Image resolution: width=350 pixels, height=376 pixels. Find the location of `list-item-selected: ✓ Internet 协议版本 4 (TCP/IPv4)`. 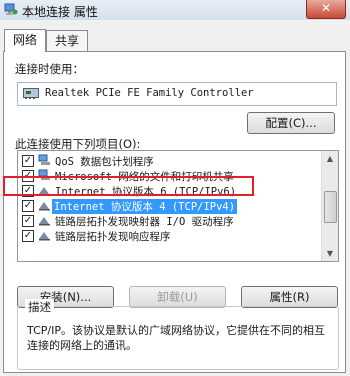

list-item-selected: ✓ Internet 协议版本 4 (TCP/IPv4) is located at coordinates (168, 206).